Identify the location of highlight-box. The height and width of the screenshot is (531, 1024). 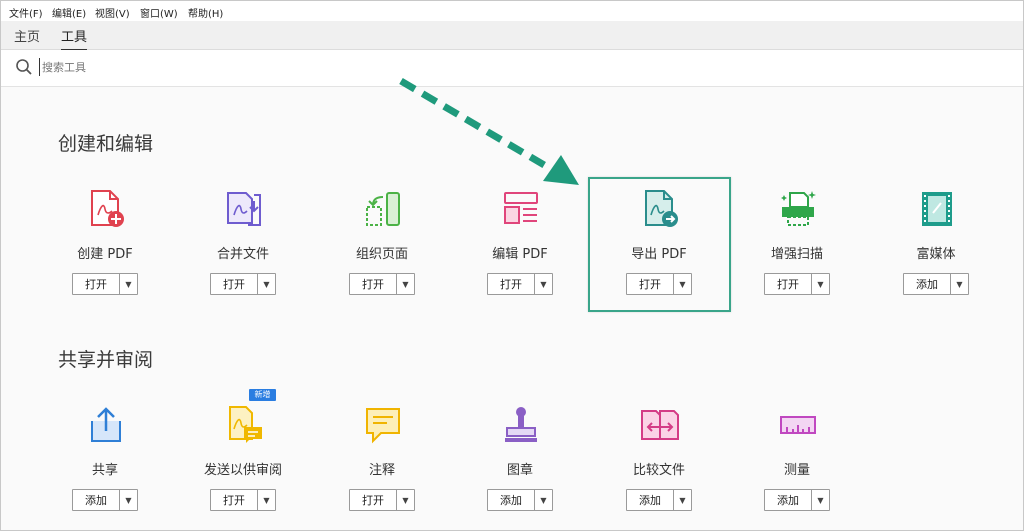
(659, 244).